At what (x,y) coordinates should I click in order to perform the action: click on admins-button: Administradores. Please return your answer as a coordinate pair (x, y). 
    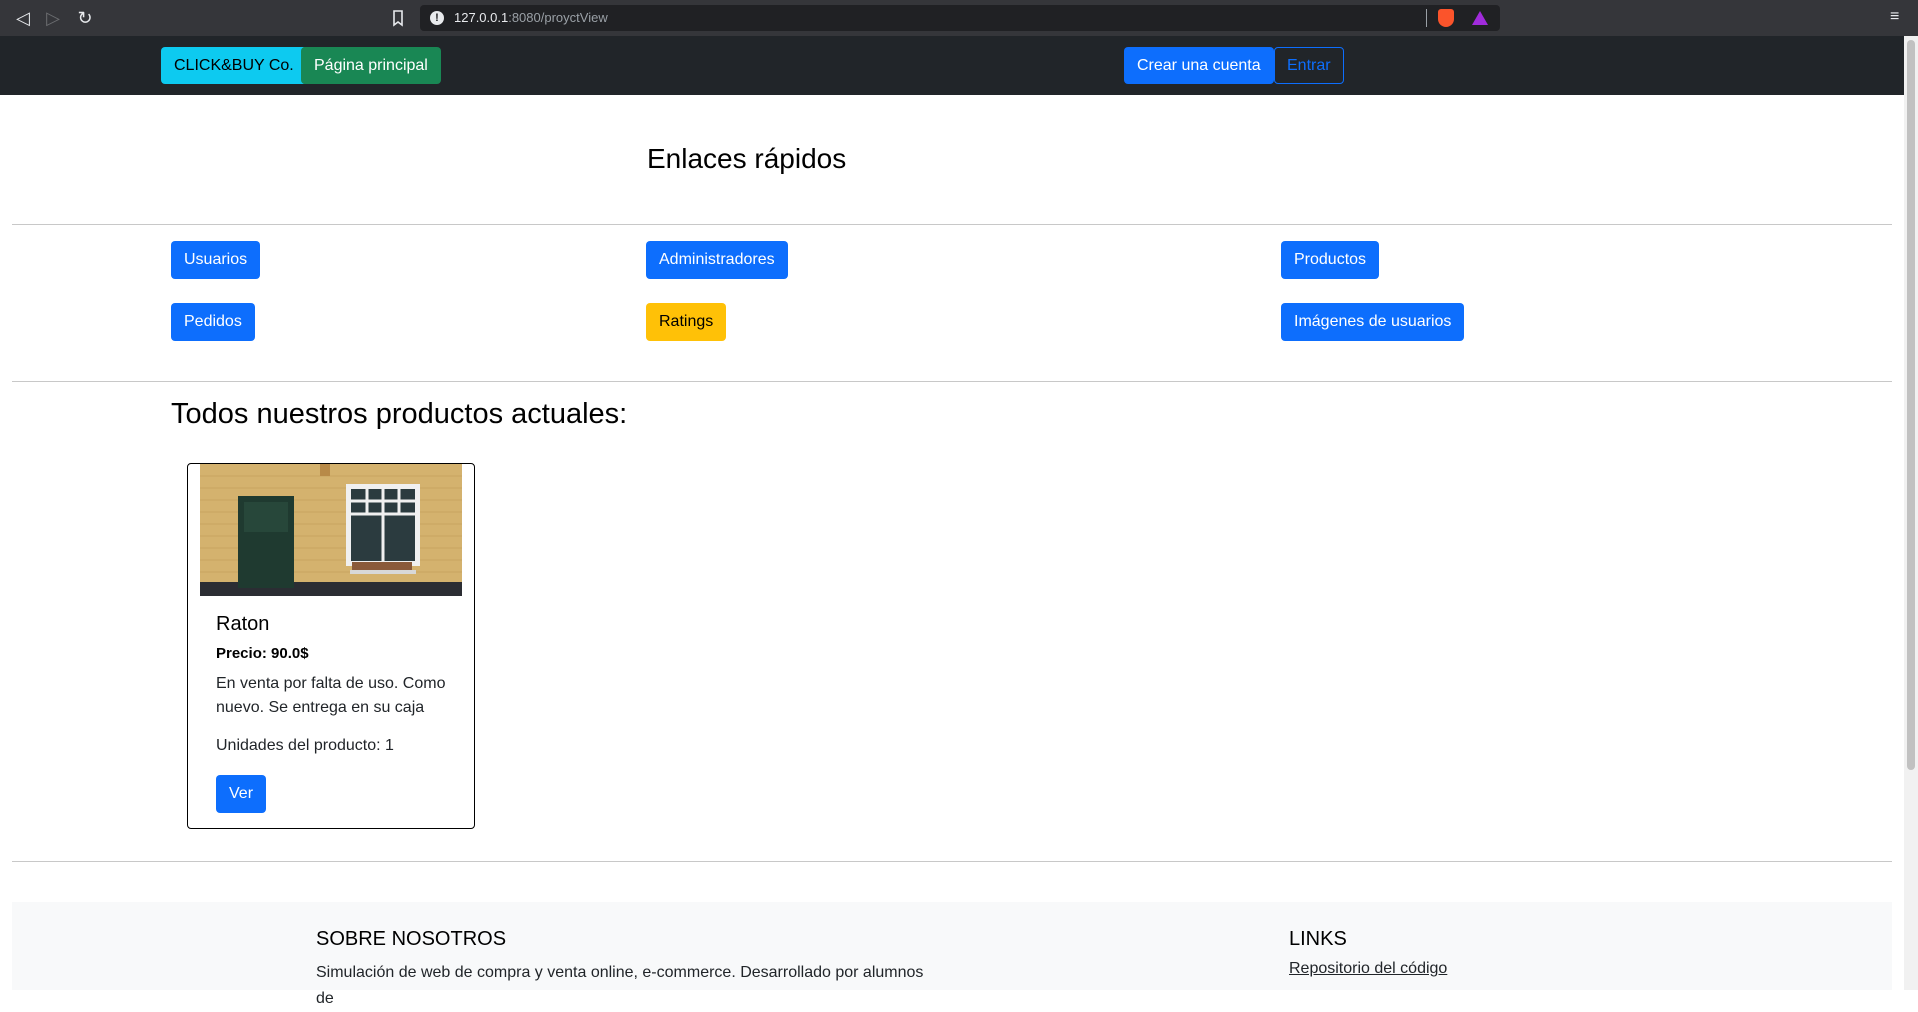
    Looking at the image, I should click on (717, 260).